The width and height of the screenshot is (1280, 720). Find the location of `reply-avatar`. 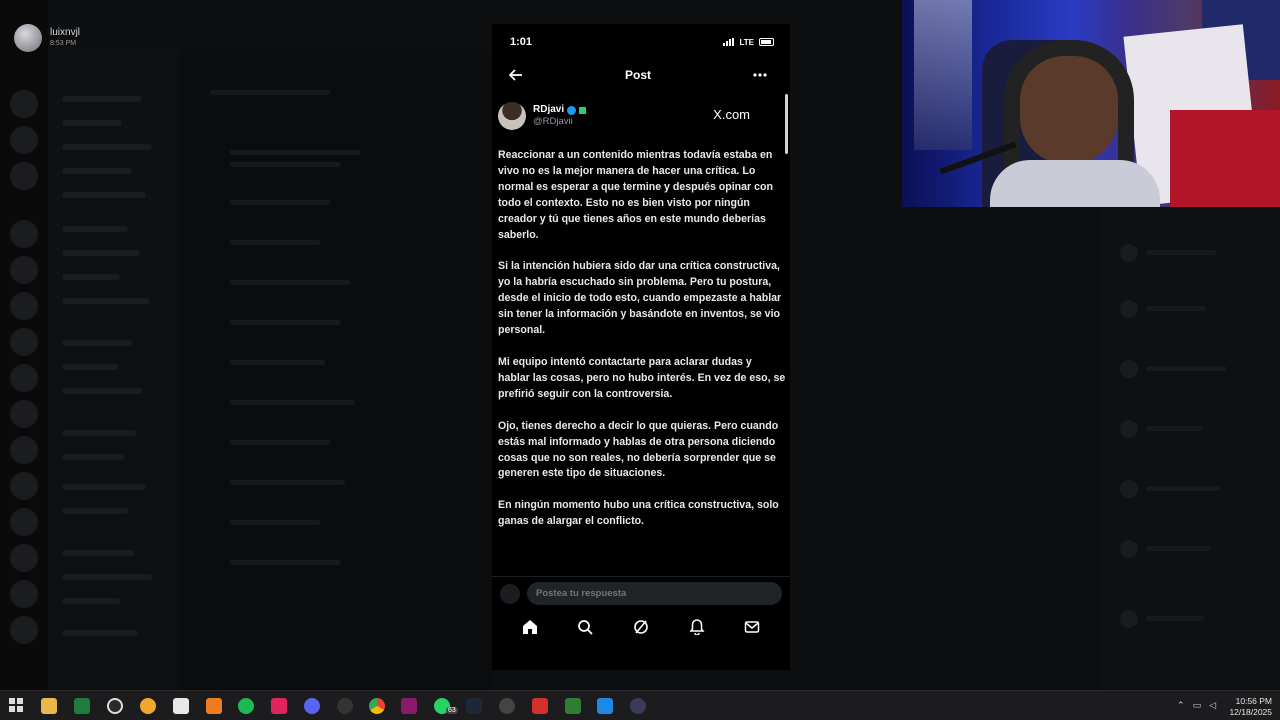

reply-avatar is located at coordinates (510, 594).